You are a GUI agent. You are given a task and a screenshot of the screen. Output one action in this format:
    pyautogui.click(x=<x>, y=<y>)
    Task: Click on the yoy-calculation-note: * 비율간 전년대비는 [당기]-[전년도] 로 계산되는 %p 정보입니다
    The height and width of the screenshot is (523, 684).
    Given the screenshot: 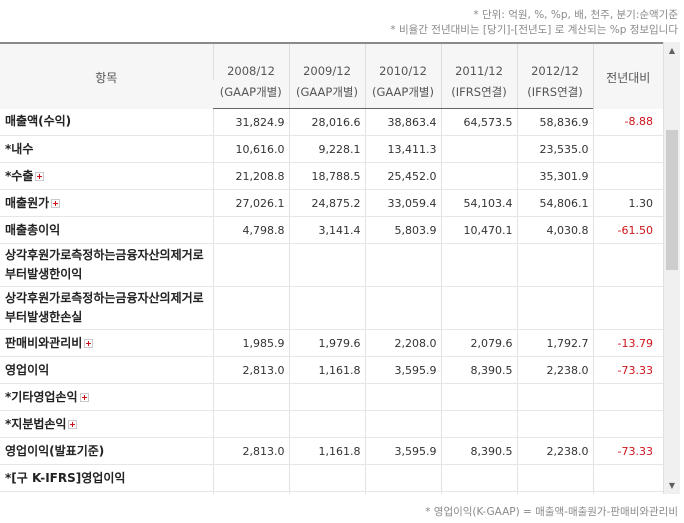 What is the action you would take?
    pyautogui.click(x=534, y=30)
    